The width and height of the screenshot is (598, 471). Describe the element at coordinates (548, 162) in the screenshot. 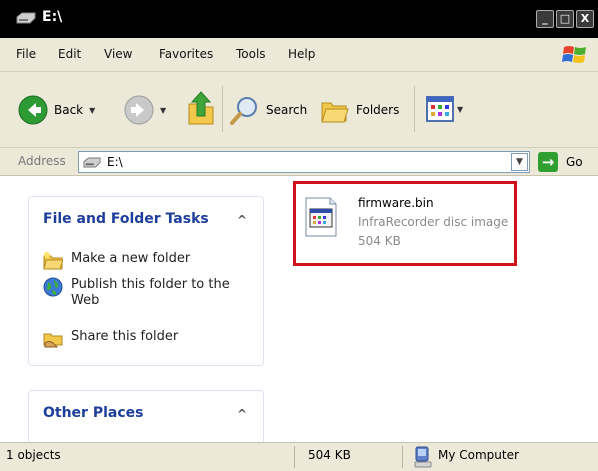

I see `go-arrow-icon: →` at that location.